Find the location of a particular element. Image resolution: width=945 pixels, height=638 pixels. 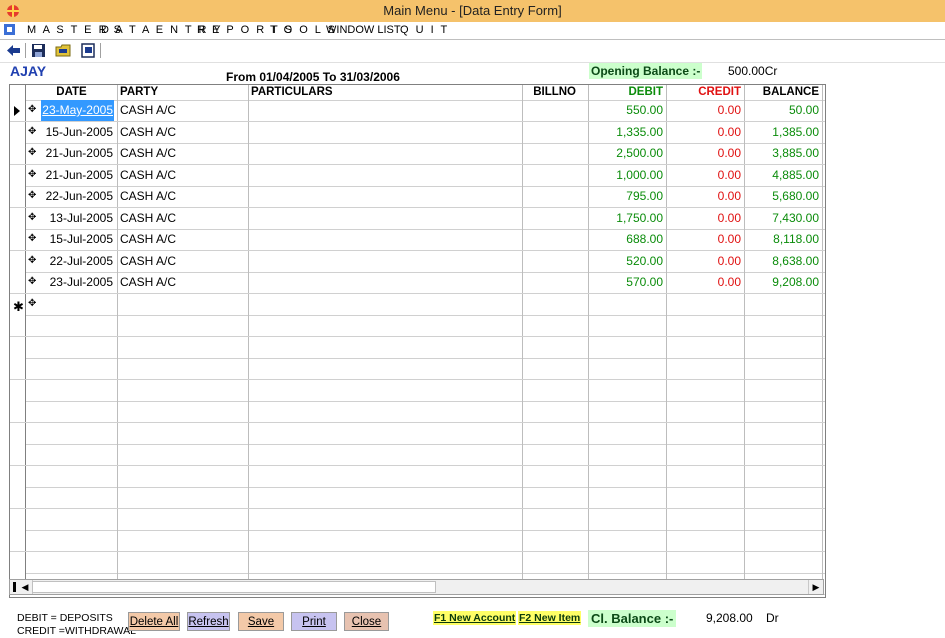

cell-date: 13-Jul-2005 is located at coordinates (72, 218).